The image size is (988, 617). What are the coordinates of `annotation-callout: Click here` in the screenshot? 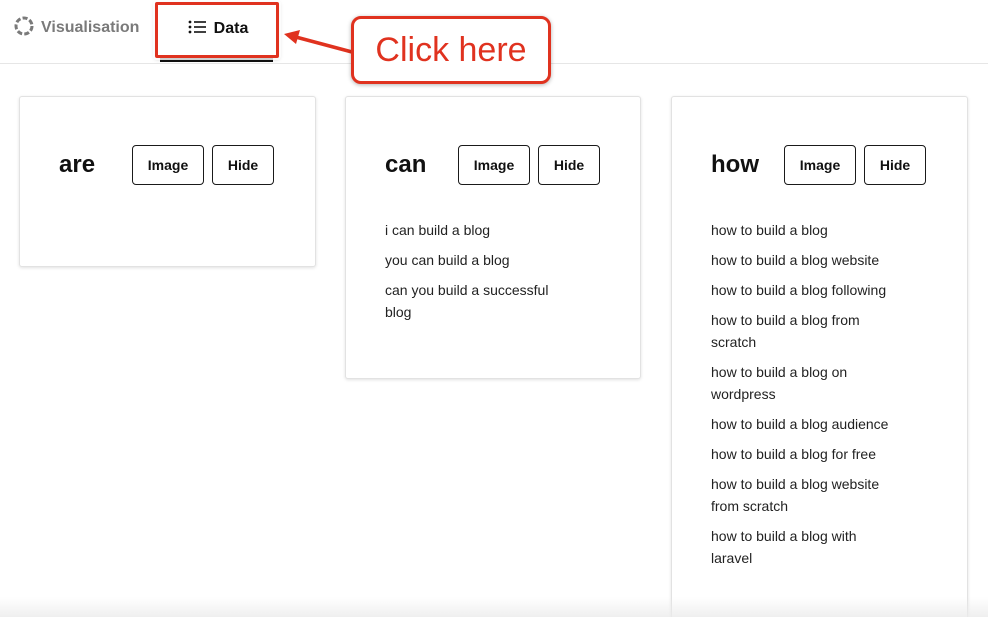 It's located at (451, 50).